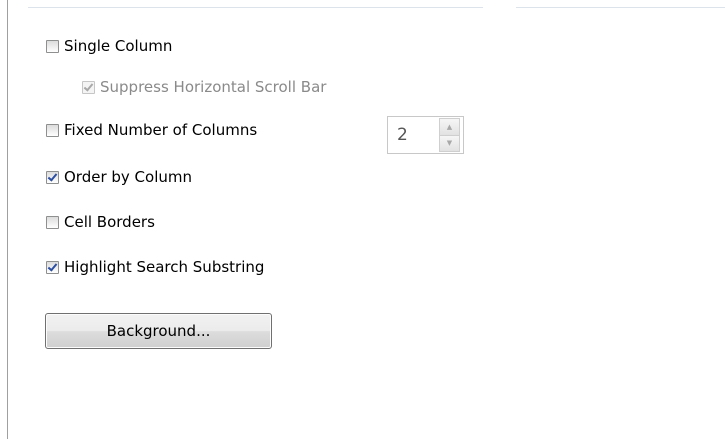  I want to click on columns-count-value: 2, so click(413, 135).